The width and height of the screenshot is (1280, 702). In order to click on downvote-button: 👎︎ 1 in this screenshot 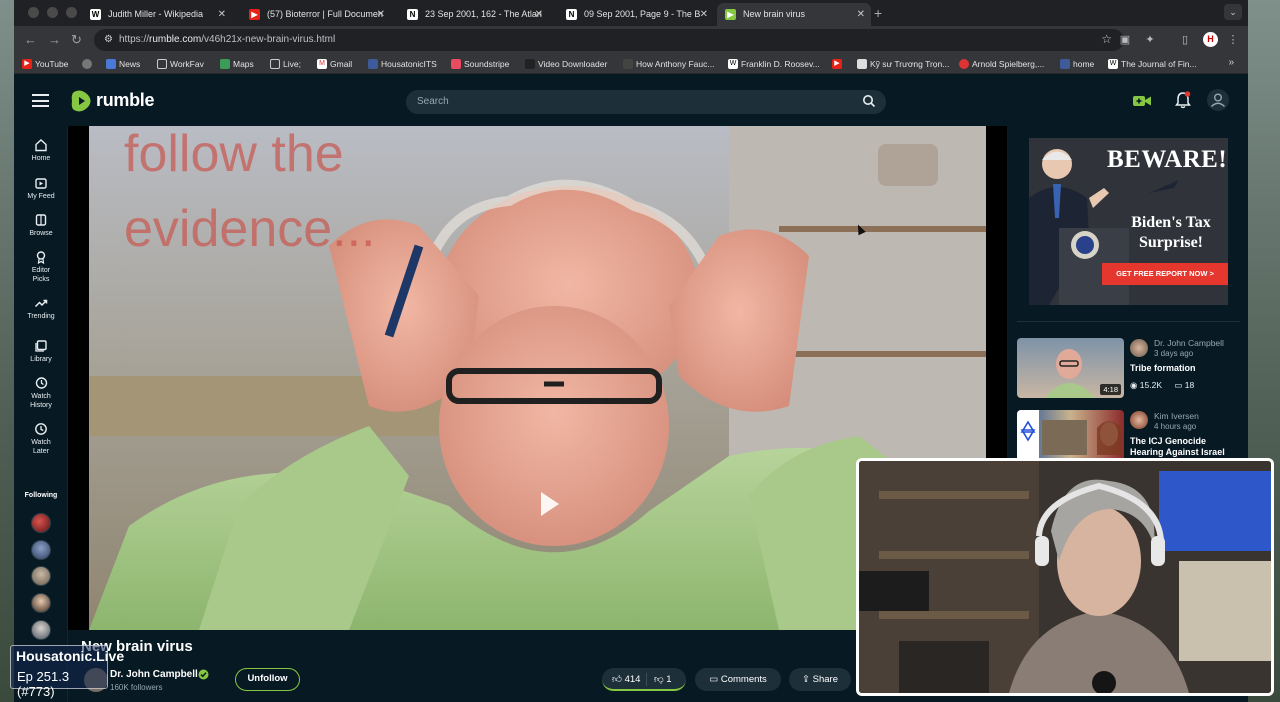, I will do `click(663, 679)`.